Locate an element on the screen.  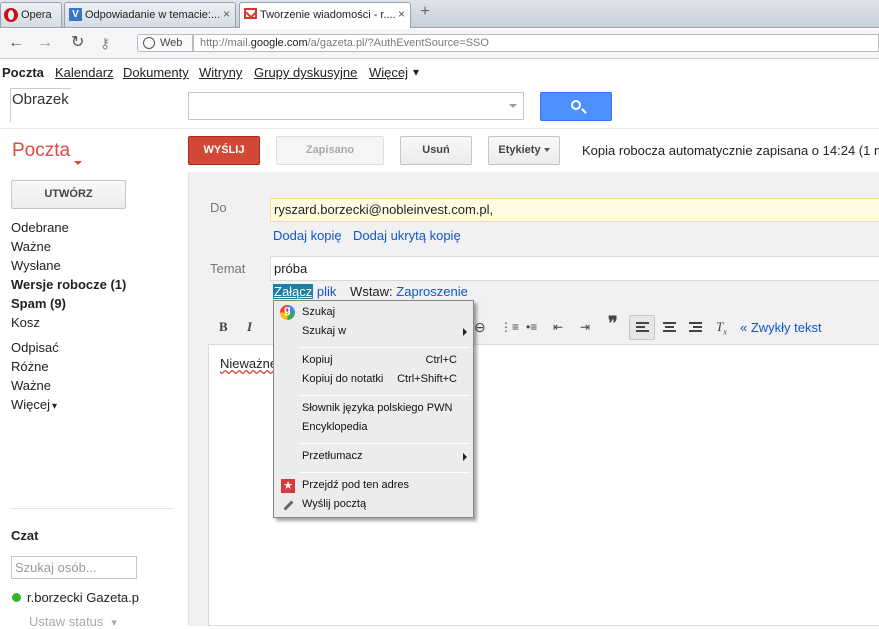
italic-icon: I is located at coordinates (249, 327).